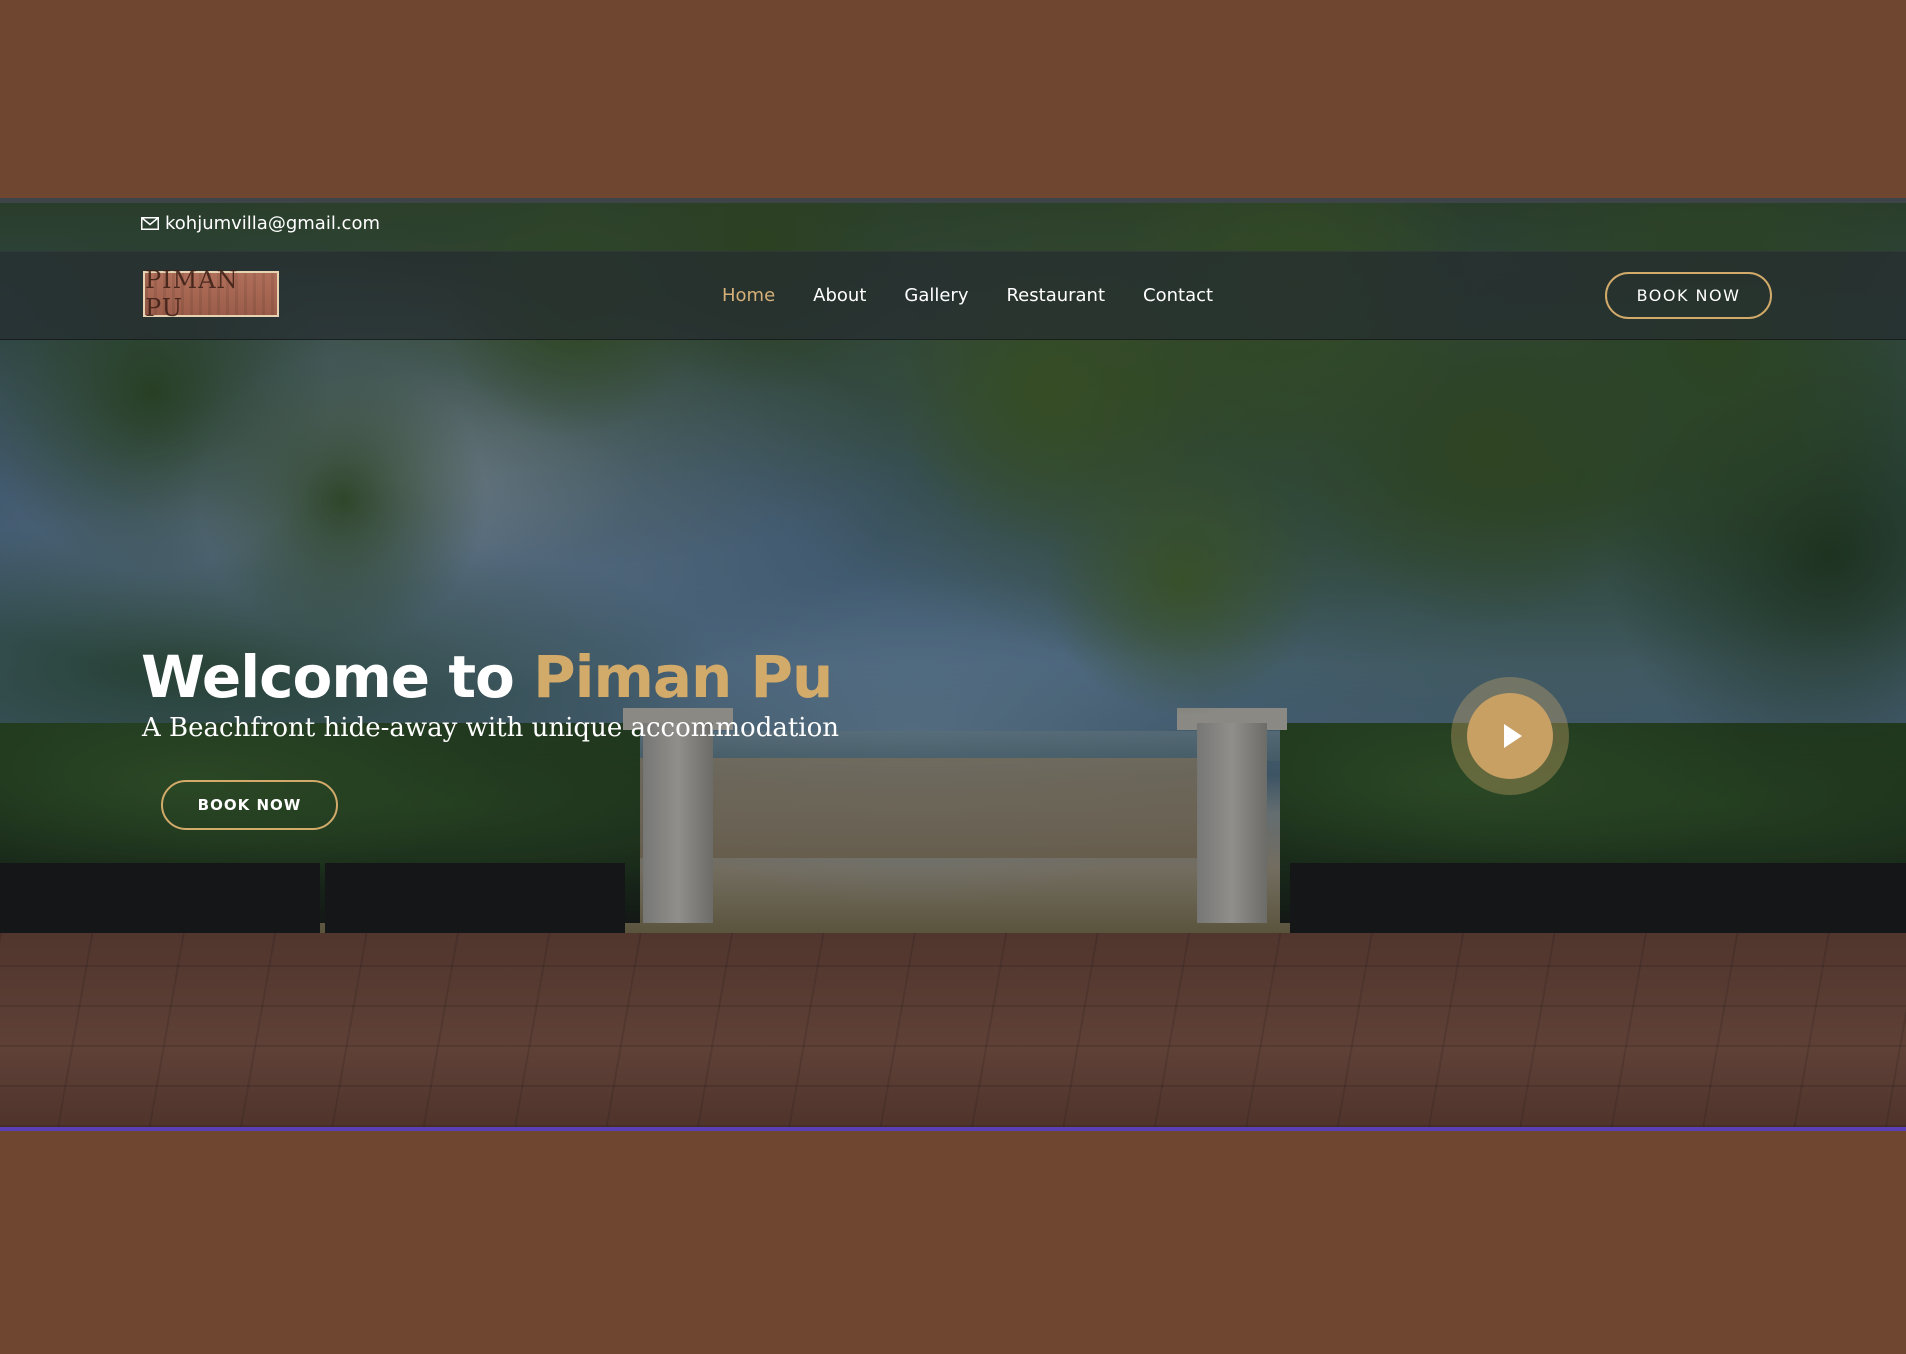 This screenshot has height=1354, width=1906. What do you see at coordinates (192, 294) in the screenshot?
I see `logo-text: PIMAN PU` at bounding box center [192, 294].